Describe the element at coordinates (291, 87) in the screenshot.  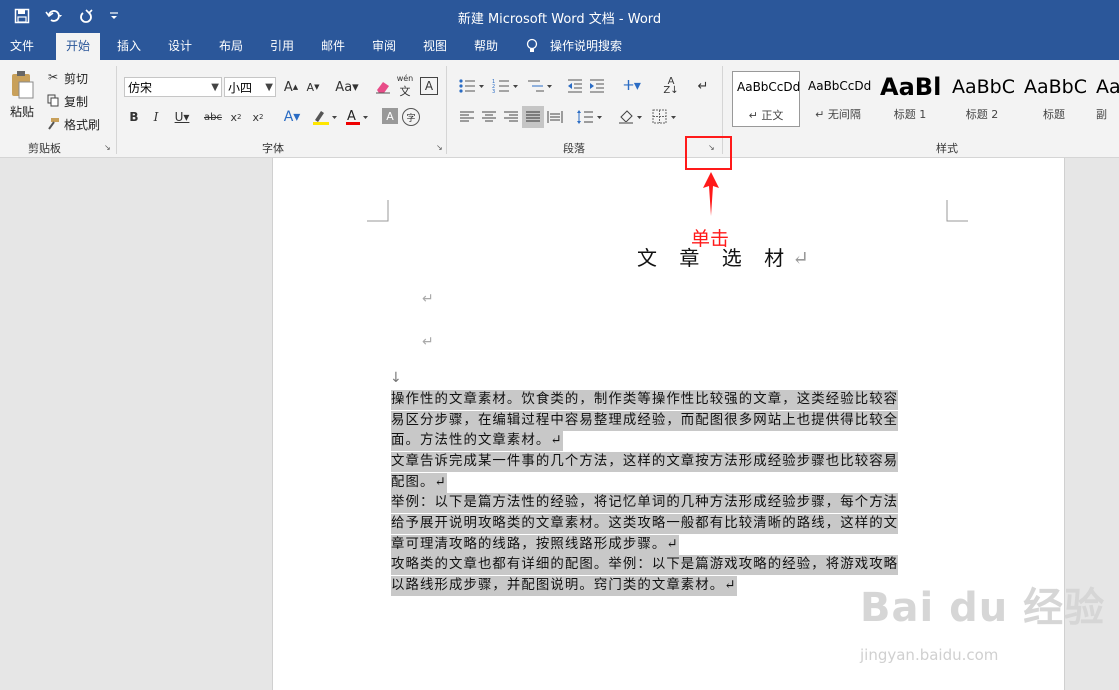
I see `grow-font-icon: A ▲` at that location.